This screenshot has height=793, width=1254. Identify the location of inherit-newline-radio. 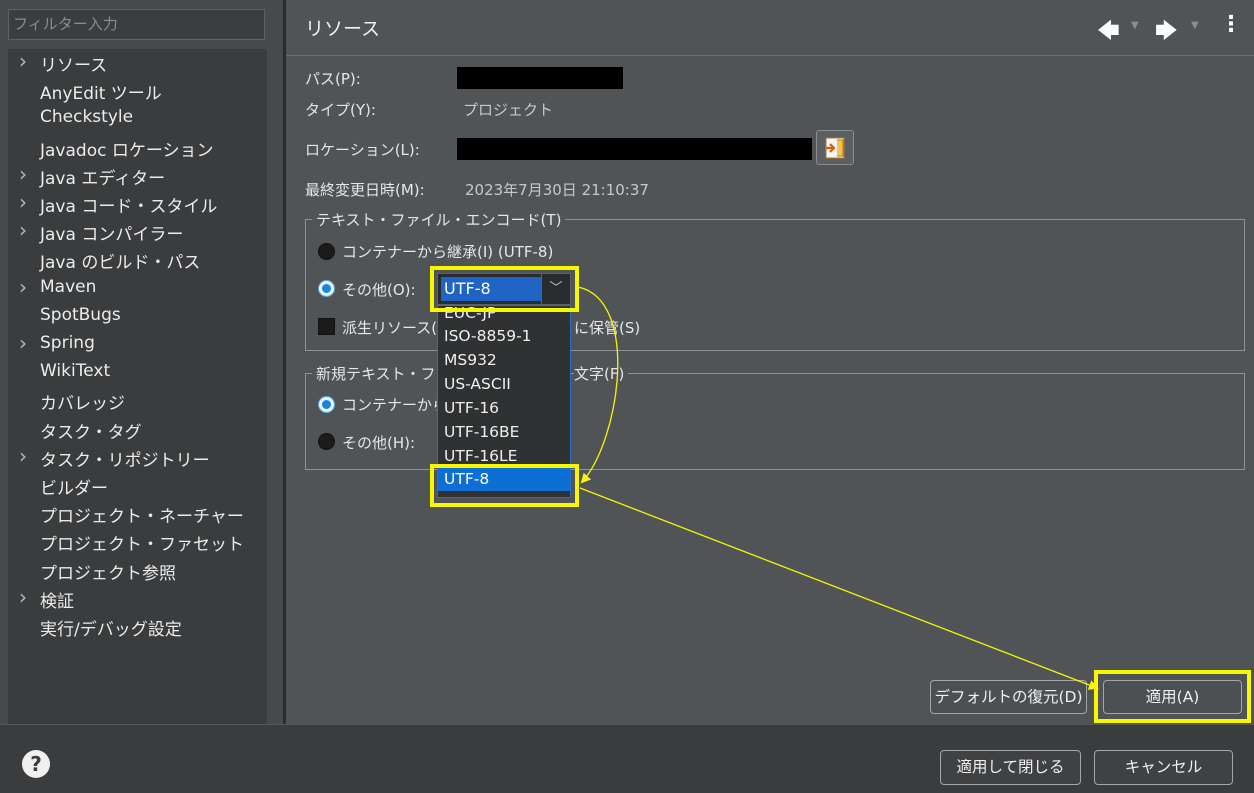
(326, 404).